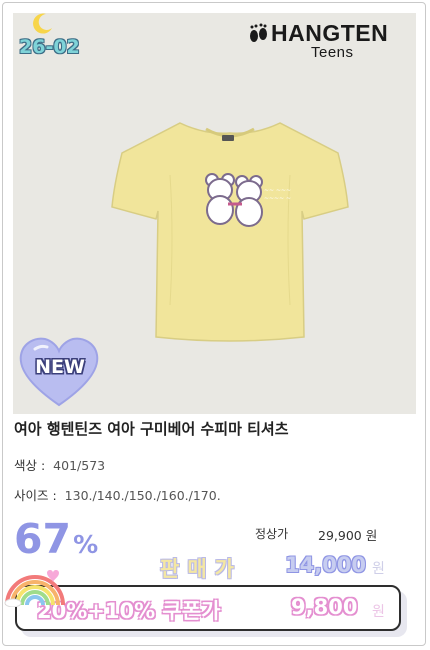 The image size is (430, 650). Describe the element at coordinates (30, 465) in the screenshot. I see `color-label: 색상 :` at that location.